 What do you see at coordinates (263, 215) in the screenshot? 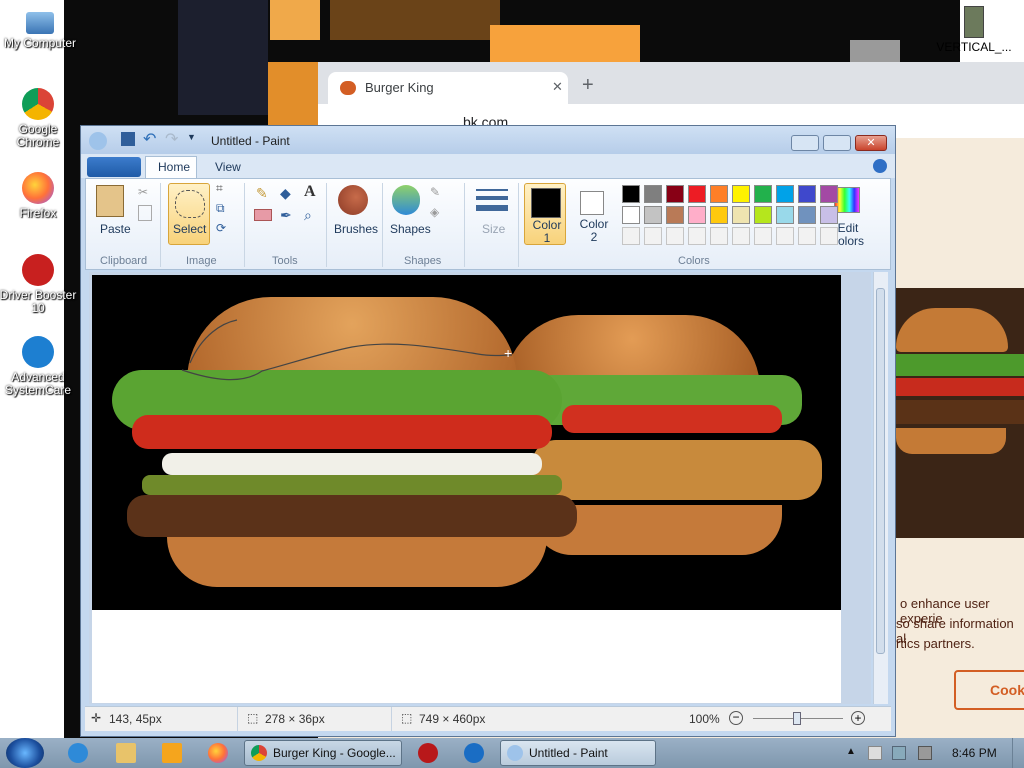
I see `eraser-icon` at bounding box center [263, 215].